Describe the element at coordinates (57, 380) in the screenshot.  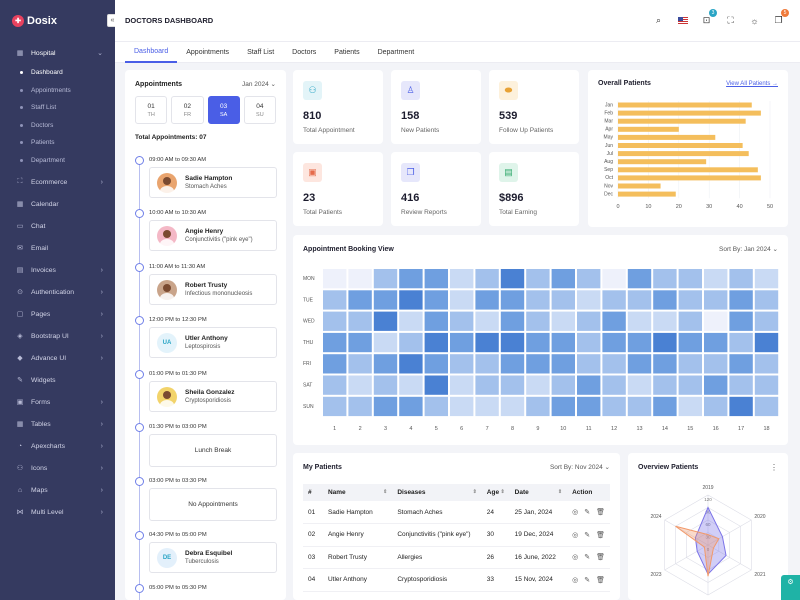
I see `sidebar-item-widgets: ✎ Widgets` at that location.